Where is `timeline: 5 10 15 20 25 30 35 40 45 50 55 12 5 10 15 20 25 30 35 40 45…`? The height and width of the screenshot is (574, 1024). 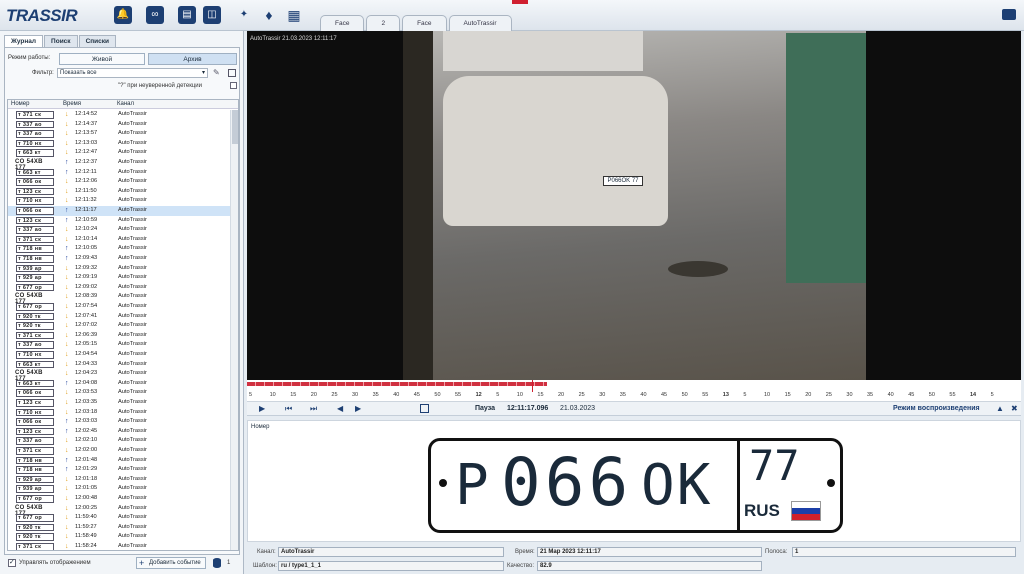 timeline: 5 10 15 20 25 30 35 40 45 50 55 12 5 10 15 20 25 30 35 40 45… is located at coordinates (634, 391).